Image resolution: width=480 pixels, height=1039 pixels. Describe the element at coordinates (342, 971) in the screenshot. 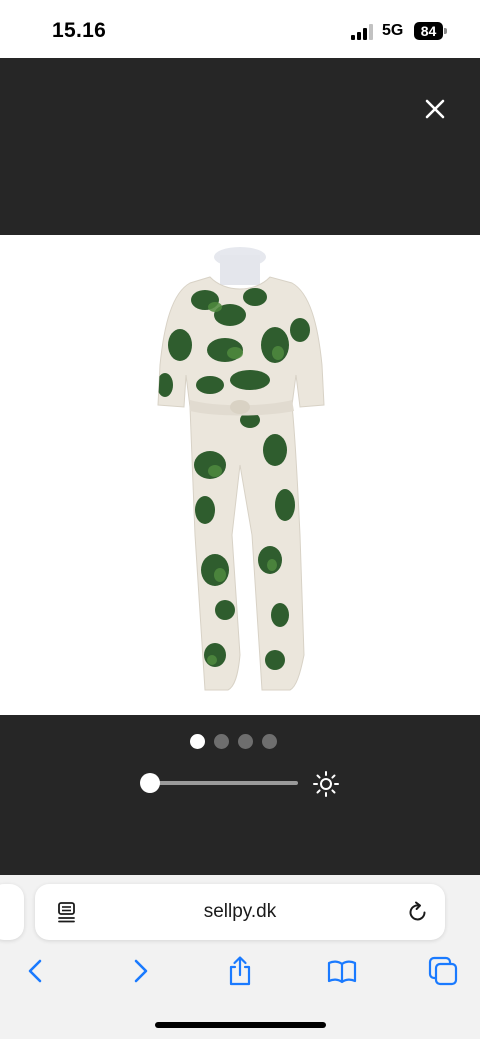

I see `bookmarks-icon` at that location.